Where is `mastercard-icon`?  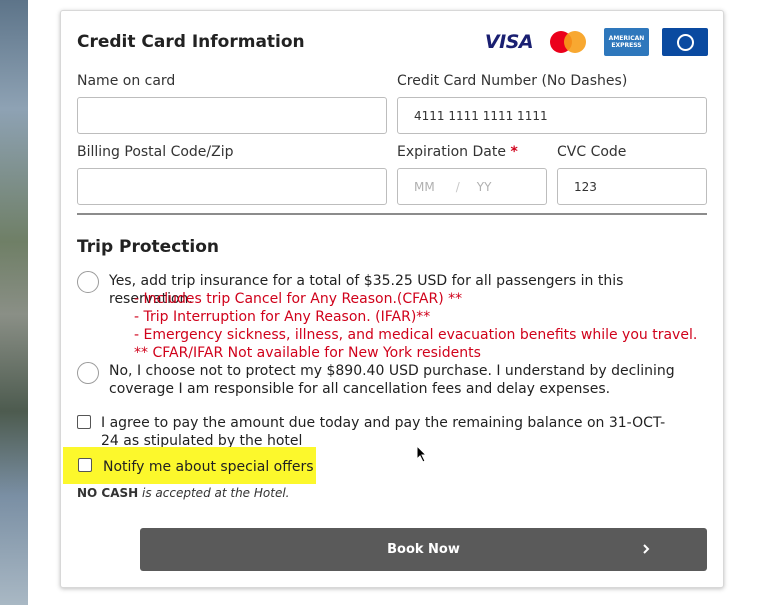
mastercard-icon is located at coordinates (568, 42).